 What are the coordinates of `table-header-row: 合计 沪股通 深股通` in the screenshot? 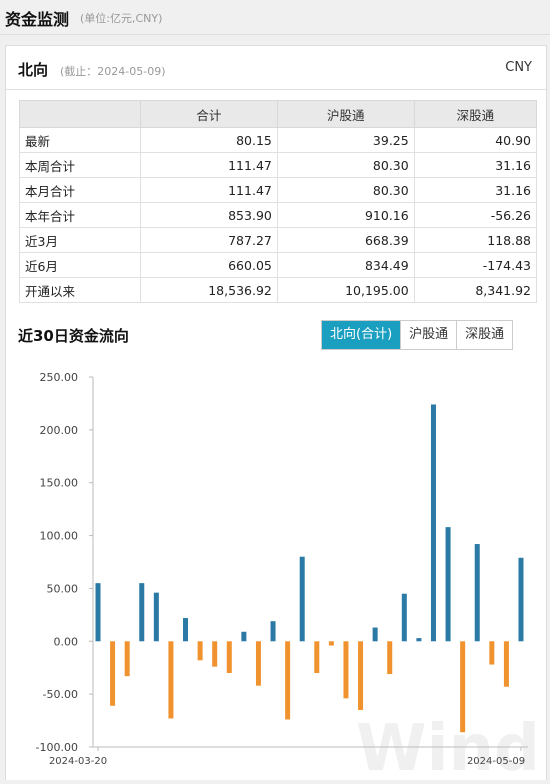 It's located at (278, 114).